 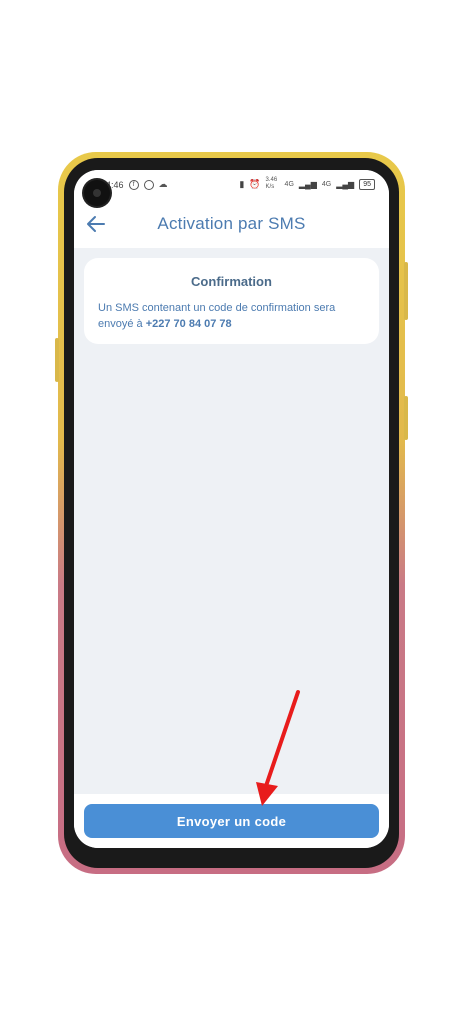 I want to click on phone-number: +227 70 84 07 78, so click(x=188, y=324).